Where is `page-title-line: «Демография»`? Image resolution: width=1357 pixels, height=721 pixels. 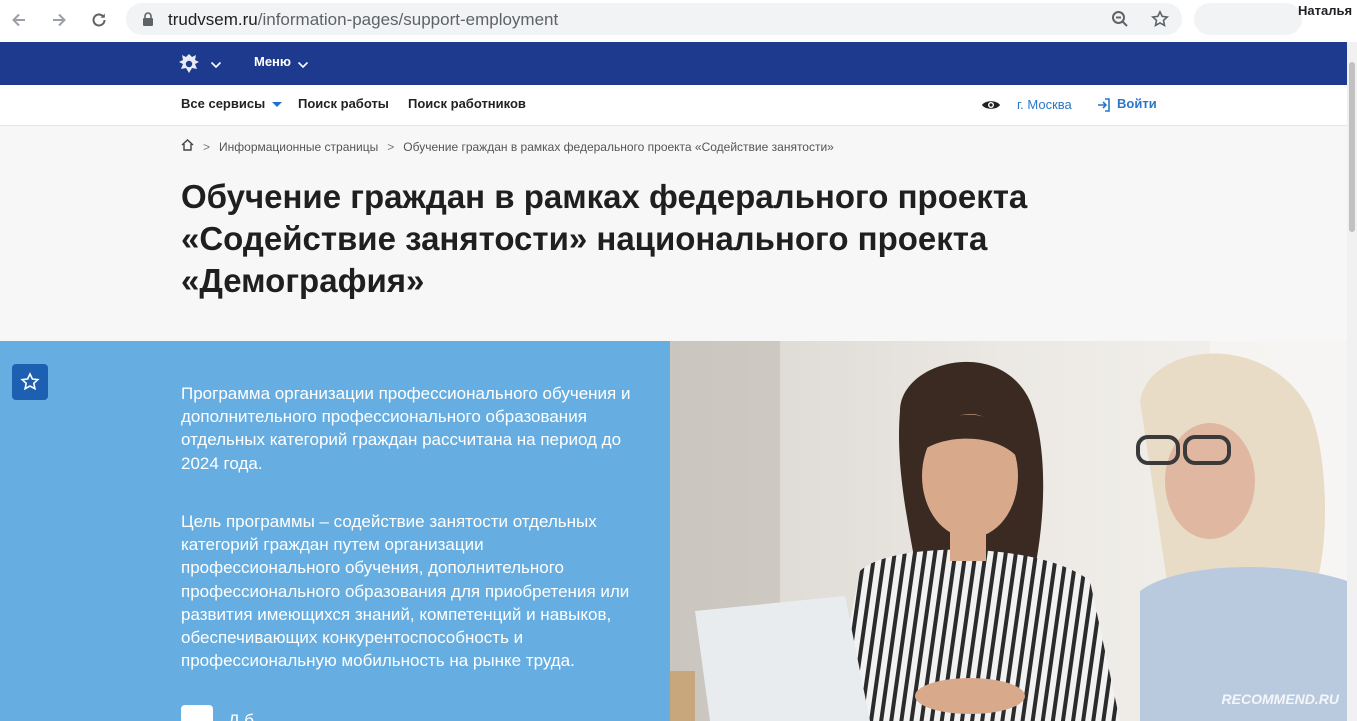 page-title-line: «Демография» is located at coordinates (303, 280).